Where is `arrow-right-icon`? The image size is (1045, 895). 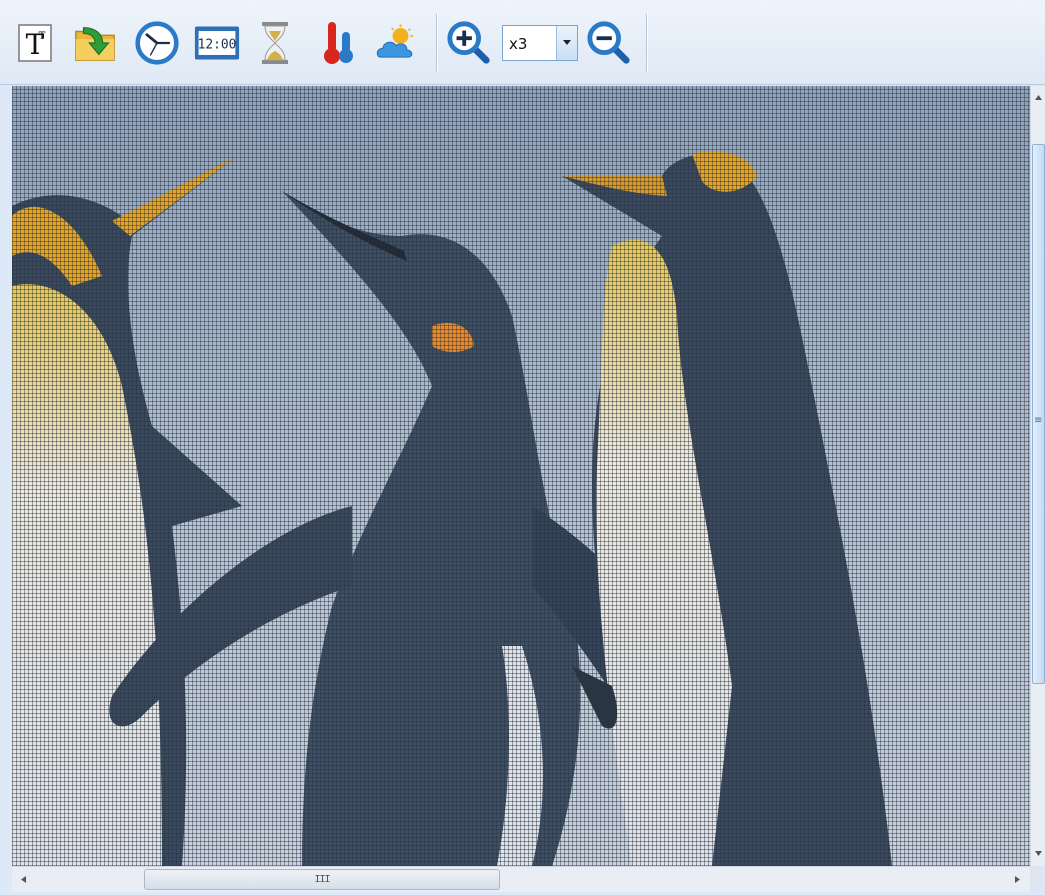
arrow-right-icon is located at coordinates (1017, 879).